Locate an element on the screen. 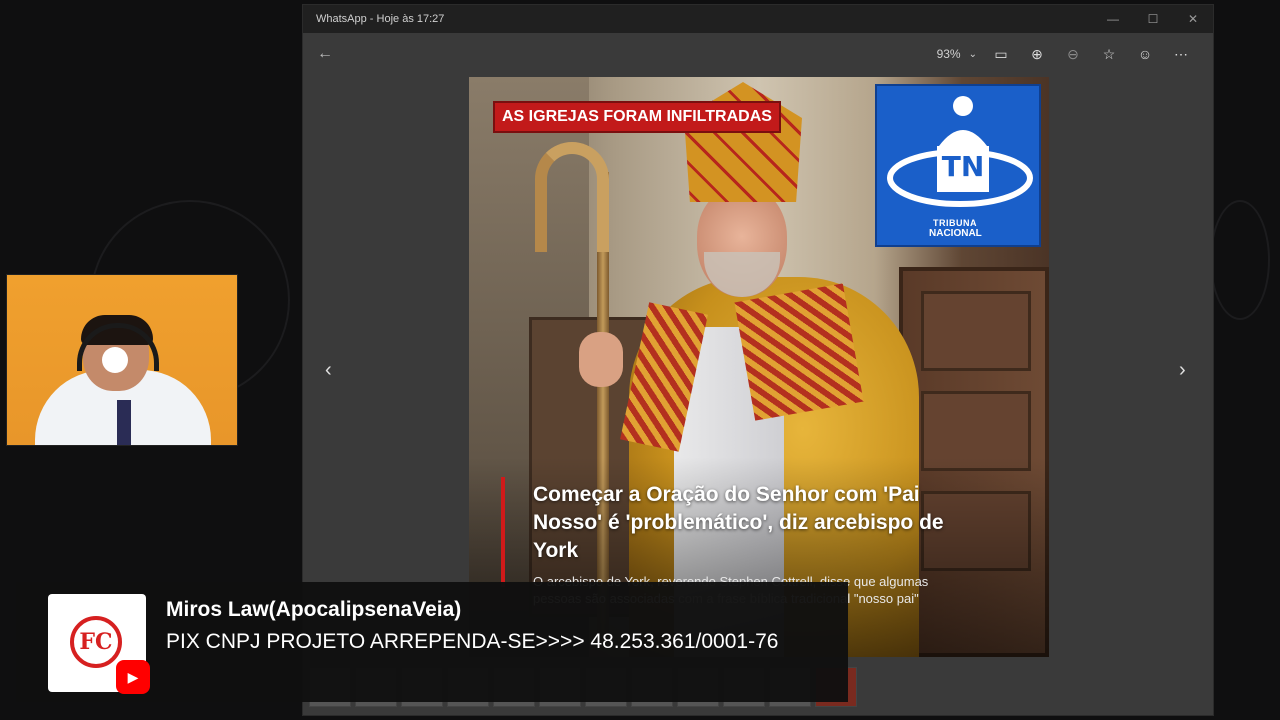  emoji-icon: ☺ is located at coordinates (1145, 54).